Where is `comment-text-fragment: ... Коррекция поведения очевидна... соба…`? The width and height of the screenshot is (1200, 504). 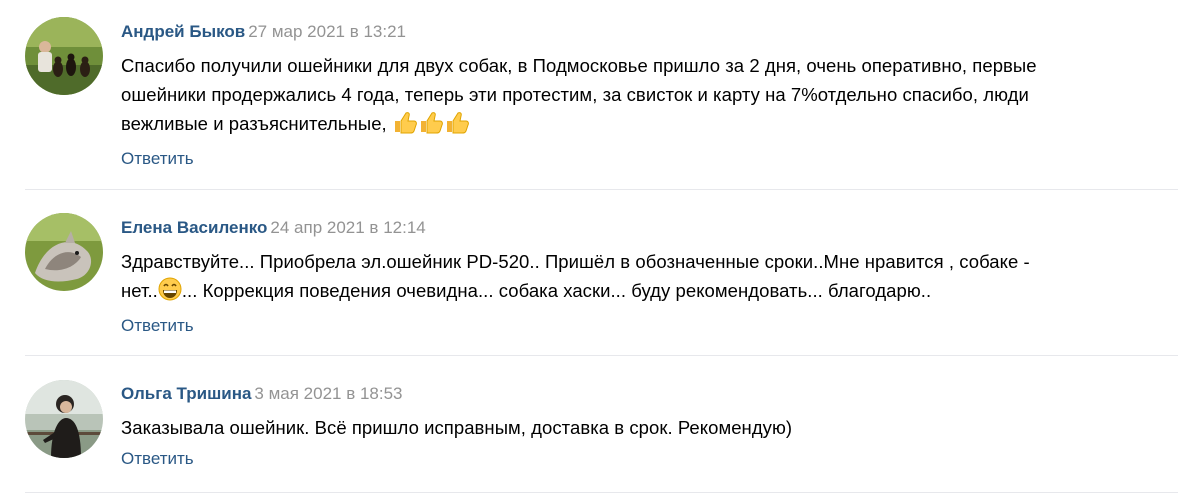
comment-text-fragment: ... Коррекция поведения очевидна... соба… is located at coordinates (556, 290).